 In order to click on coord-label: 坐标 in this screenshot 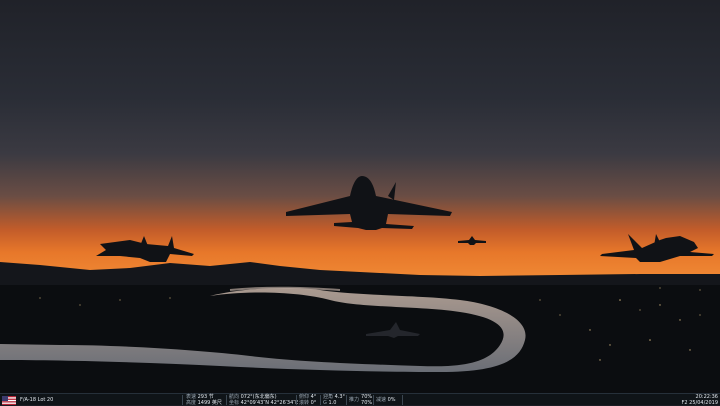, I will do `click(234, 403)`.